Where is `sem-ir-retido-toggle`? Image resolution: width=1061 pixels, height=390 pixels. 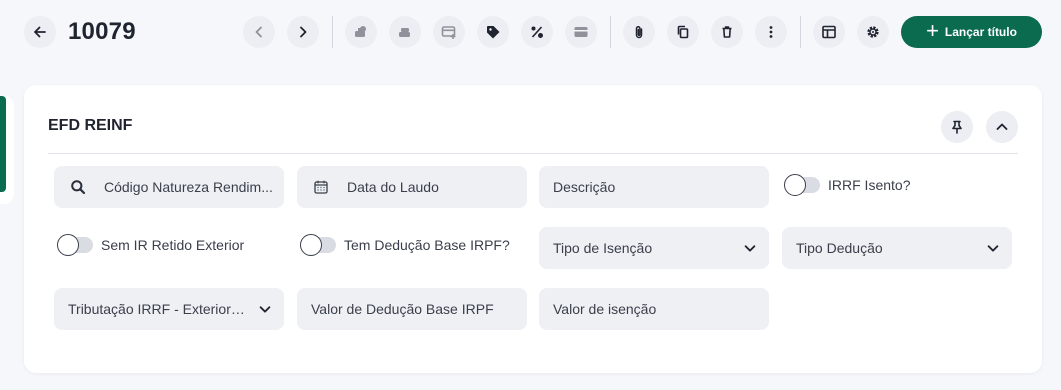
sem-ir-retido-toggle is located at coordinates (75, 245).